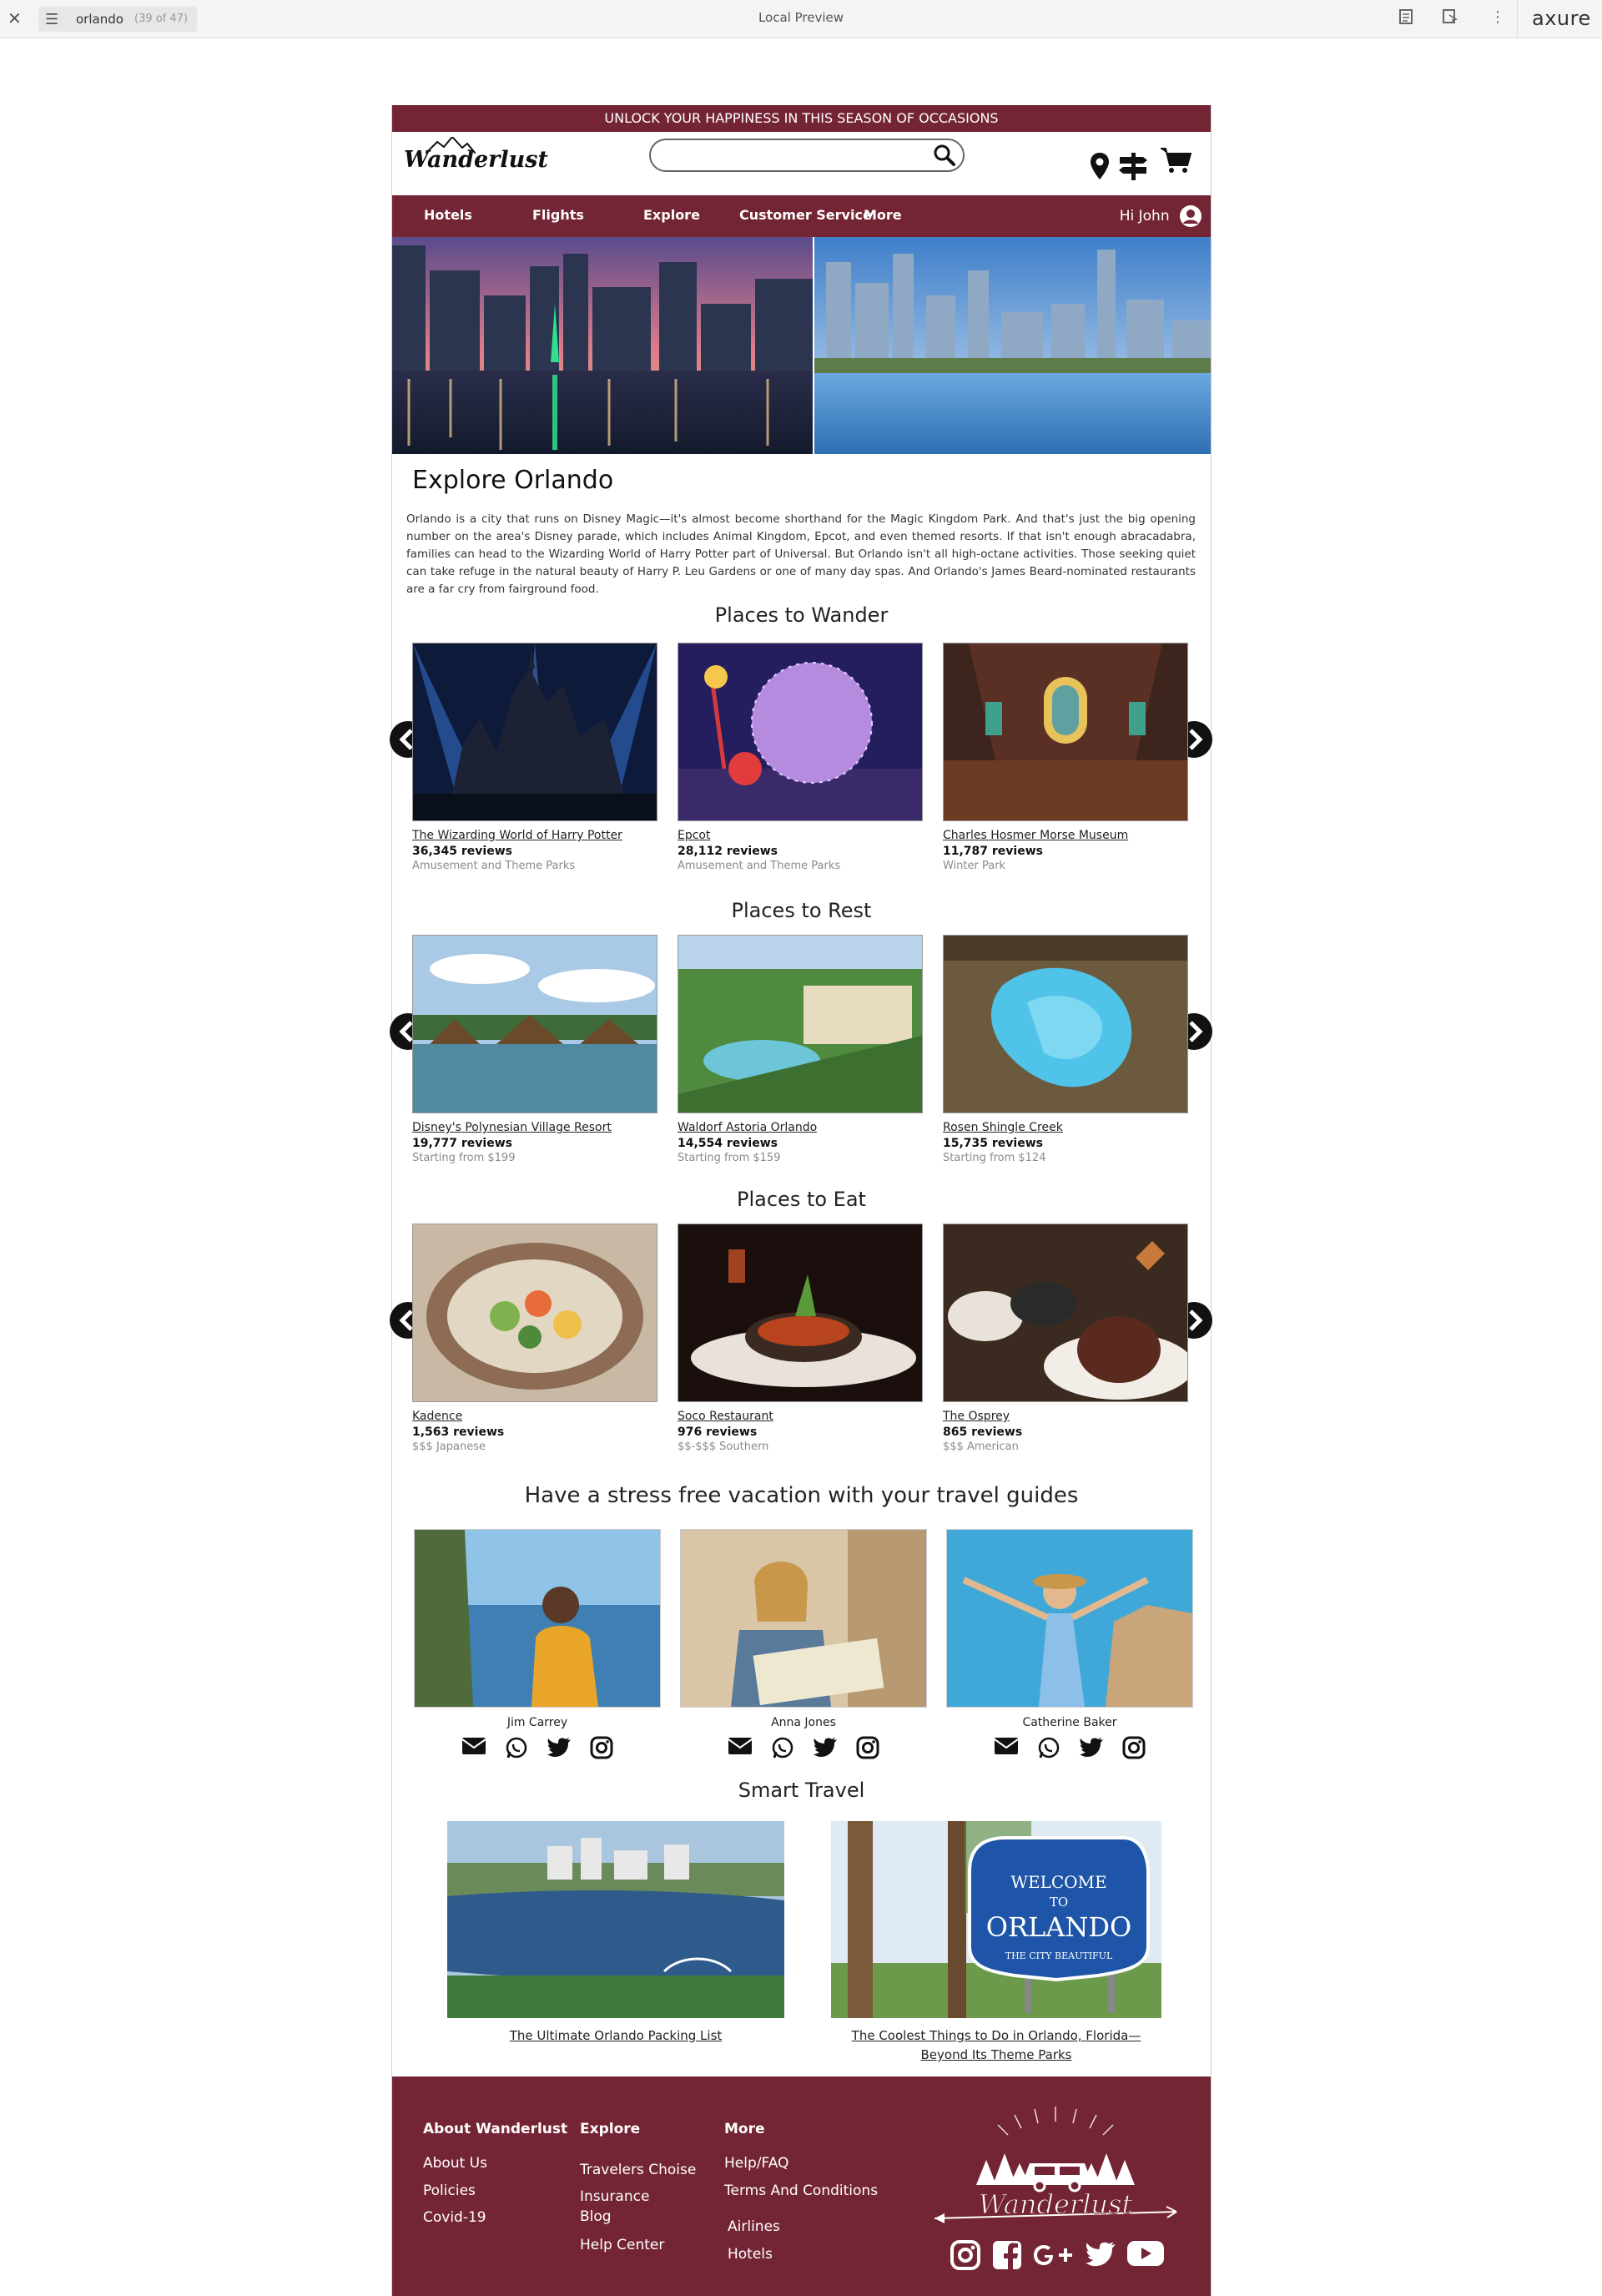 The image size is (1602, 2296). What do you see at coordinates (534, 1416) in the screenshot?
I see `card-title: Kadence` at bounding box center [534, 1416].